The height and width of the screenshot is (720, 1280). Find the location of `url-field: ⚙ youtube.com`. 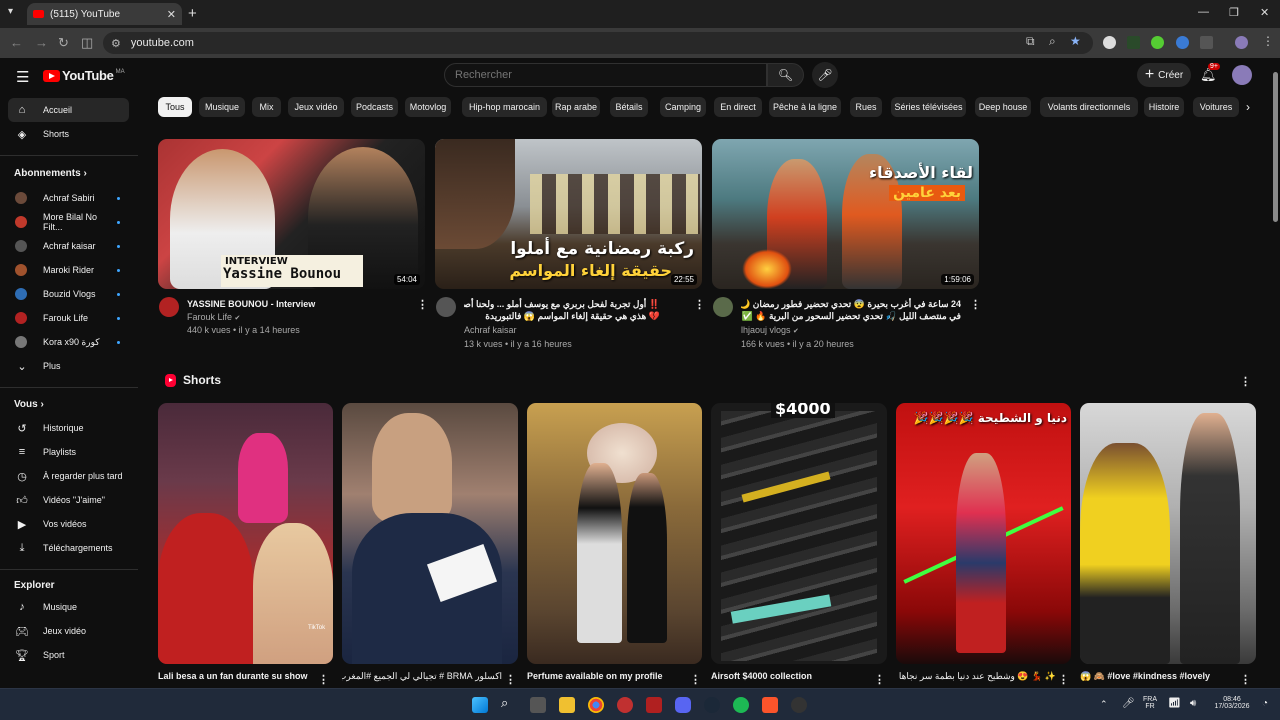

url-field: ⚙ youtube.com is located at coordinates (598, 43).